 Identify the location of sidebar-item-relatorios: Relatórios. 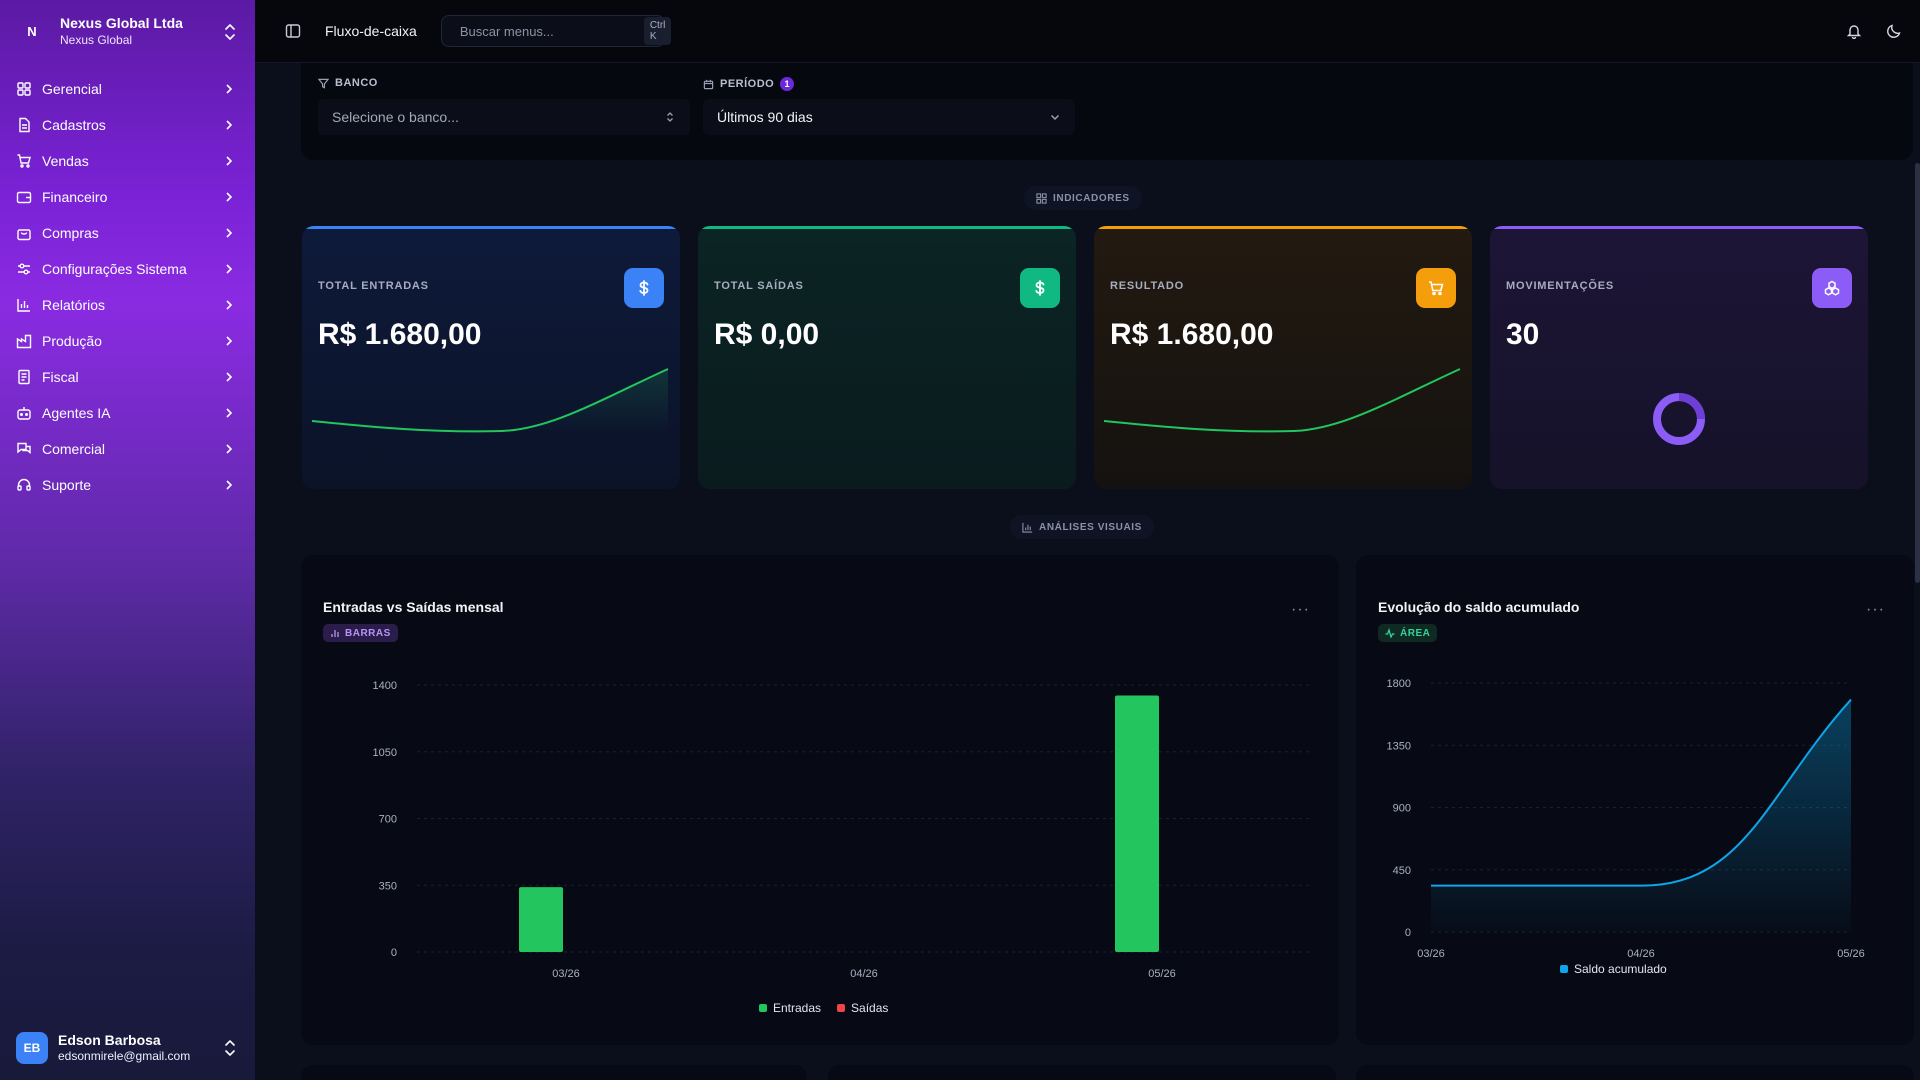
(127, 305).